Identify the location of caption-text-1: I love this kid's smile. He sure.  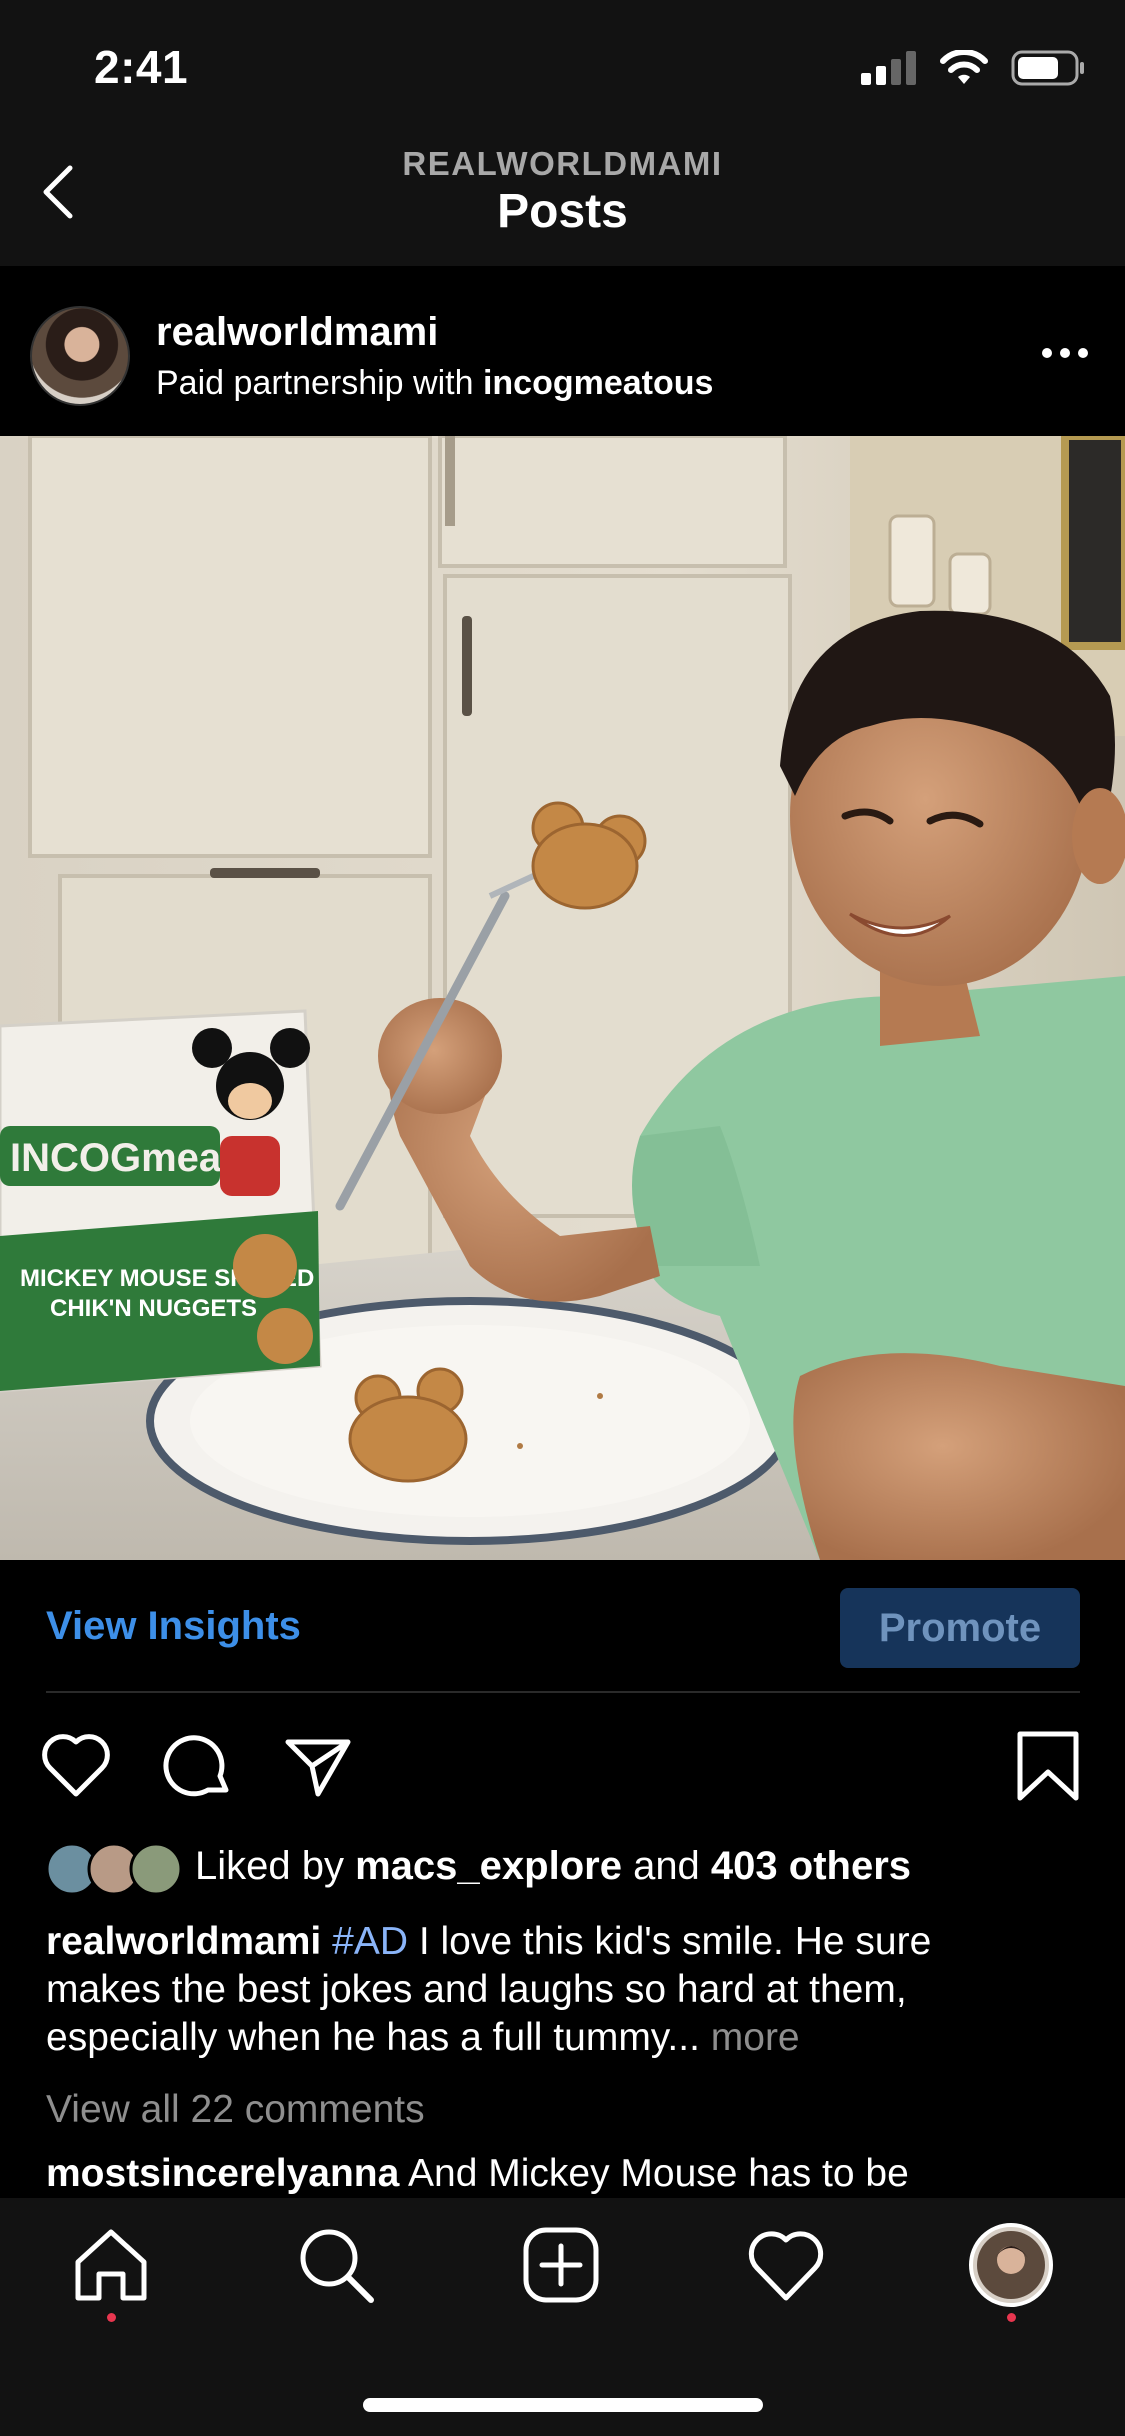
(670, 1941).